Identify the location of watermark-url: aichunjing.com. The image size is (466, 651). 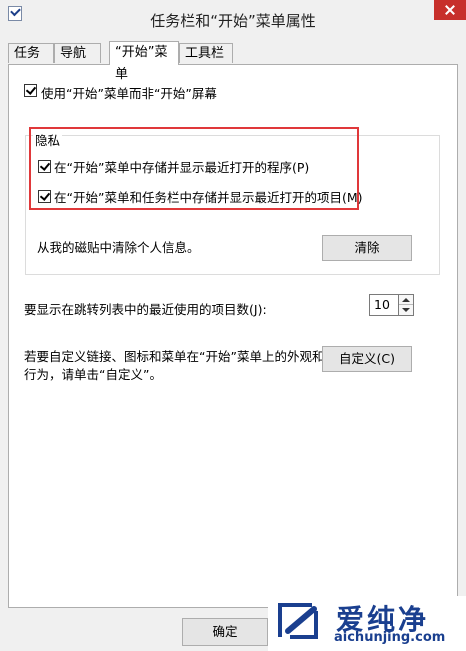
(390, 637).